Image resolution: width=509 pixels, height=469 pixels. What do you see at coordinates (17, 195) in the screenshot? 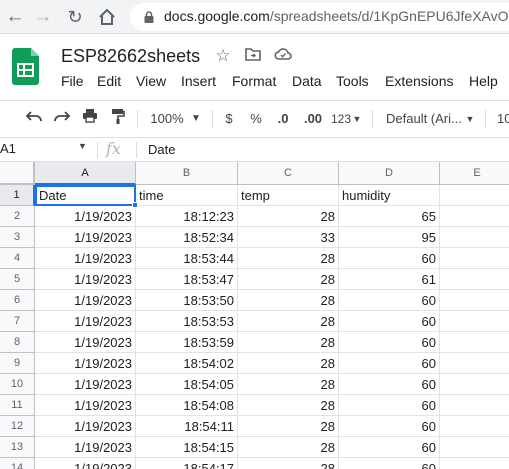
I see `row-header: 1` at bounding box center [17, 195].